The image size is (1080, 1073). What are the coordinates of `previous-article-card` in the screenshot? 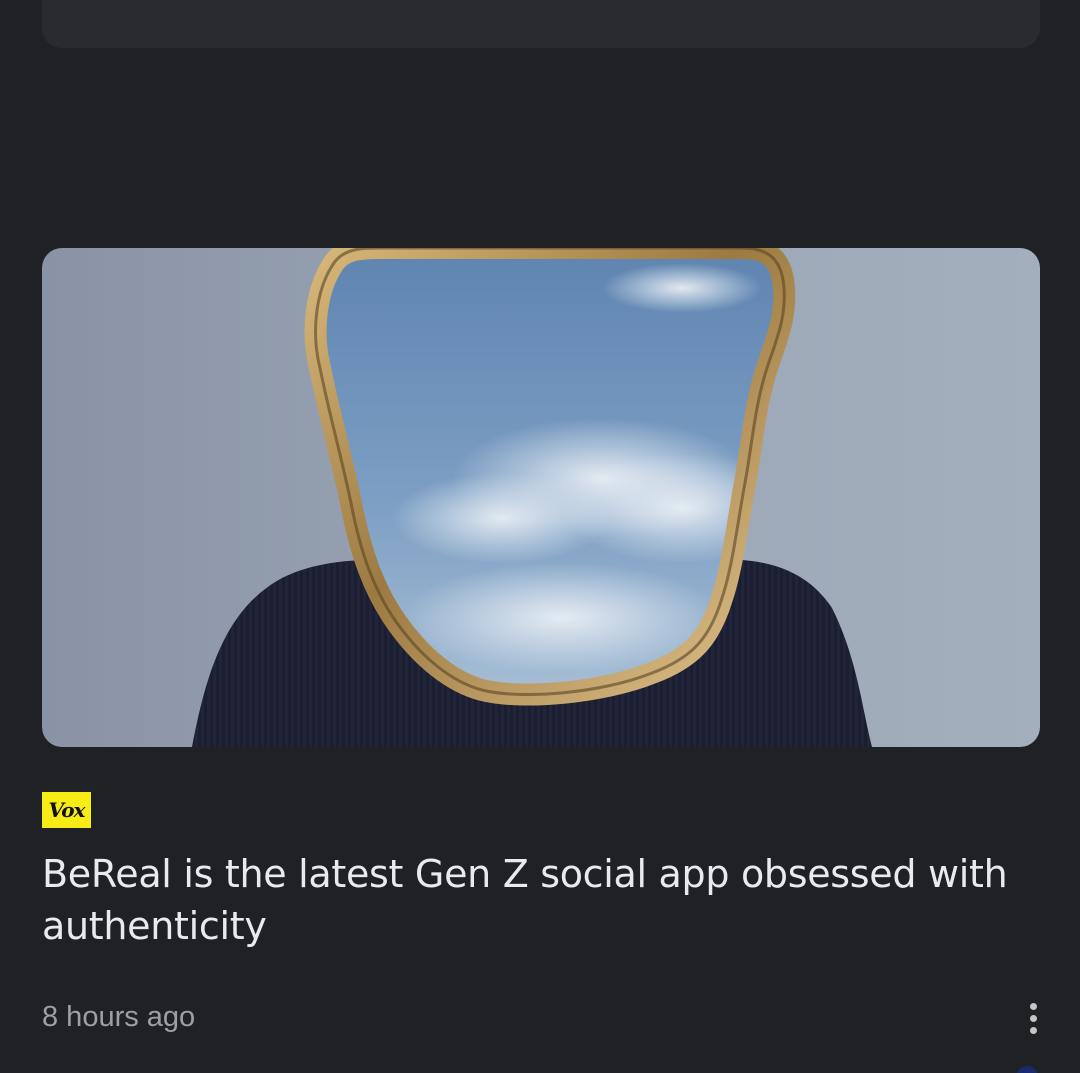 It's located at (541, 24).